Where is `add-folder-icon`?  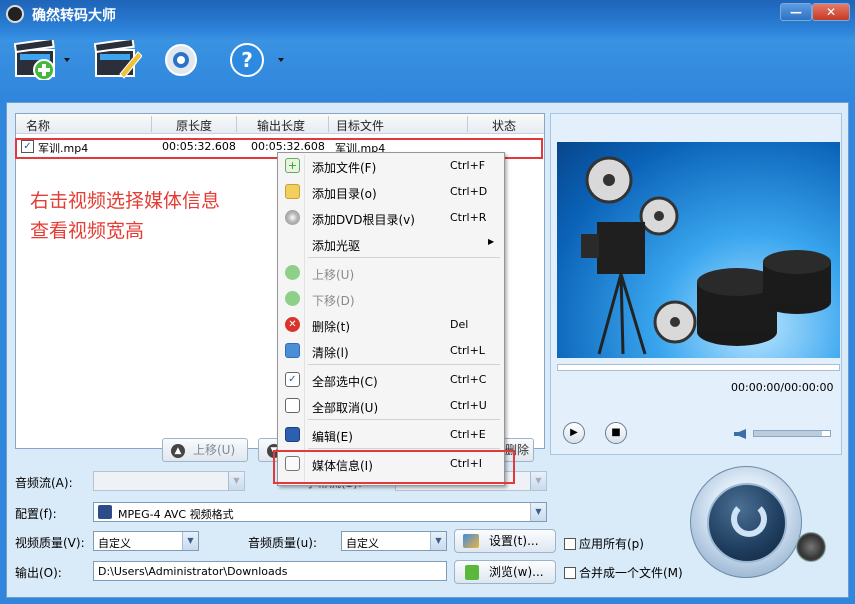
add-folder-icon is located at coordinates (292, 191).